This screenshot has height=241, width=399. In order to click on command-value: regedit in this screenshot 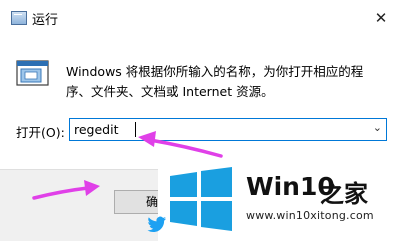, I will do `click(96, 129)`.